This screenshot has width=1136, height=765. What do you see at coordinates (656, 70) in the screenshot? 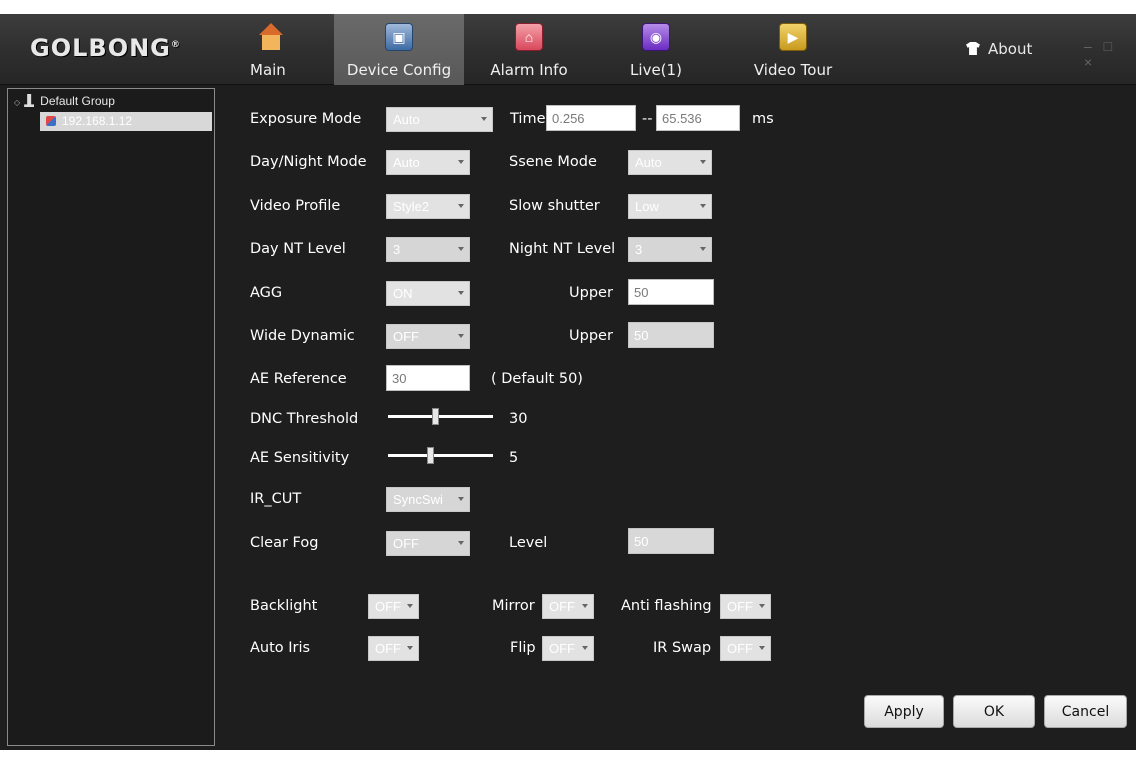
I see `tab-live-label: Live(1)` at bounding box center [656, 70].